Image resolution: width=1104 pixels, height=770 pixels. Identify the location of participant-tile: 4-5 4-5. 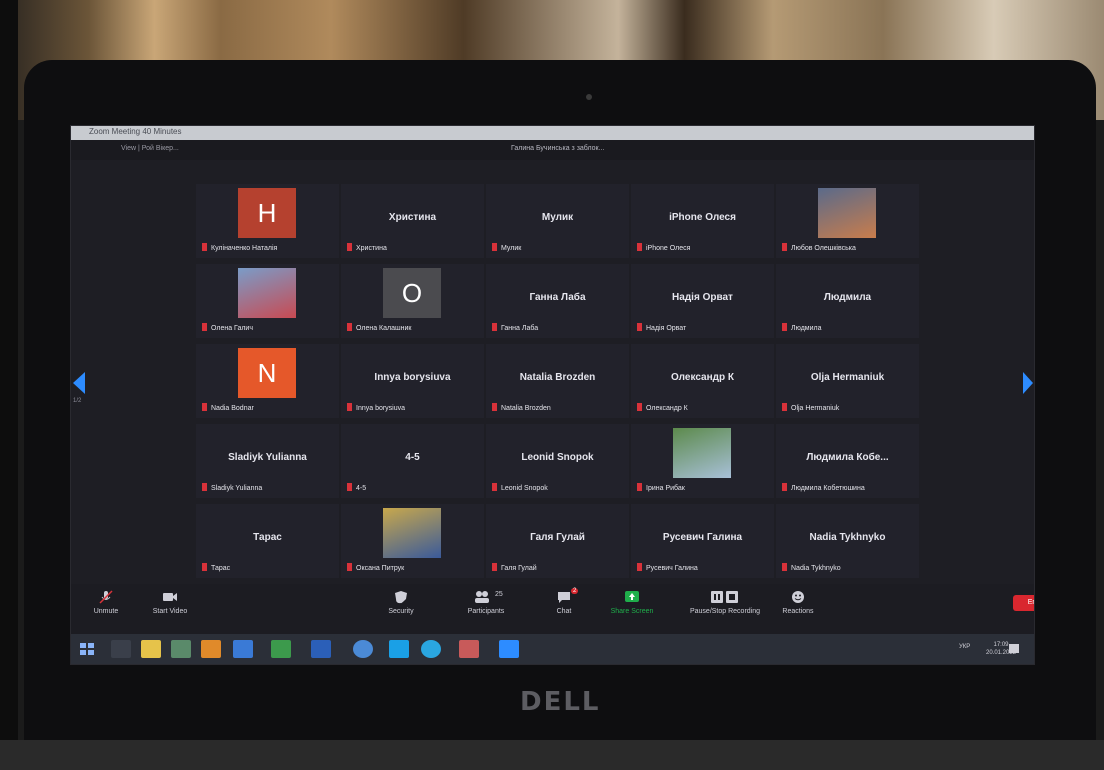
(412, 461).